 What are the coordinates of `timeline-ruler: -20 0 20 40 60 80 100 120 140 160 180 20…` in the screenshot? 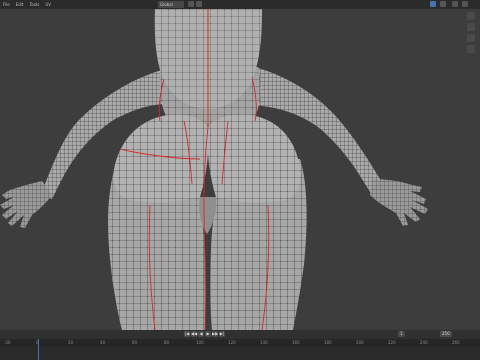 It's located at (240, 343).